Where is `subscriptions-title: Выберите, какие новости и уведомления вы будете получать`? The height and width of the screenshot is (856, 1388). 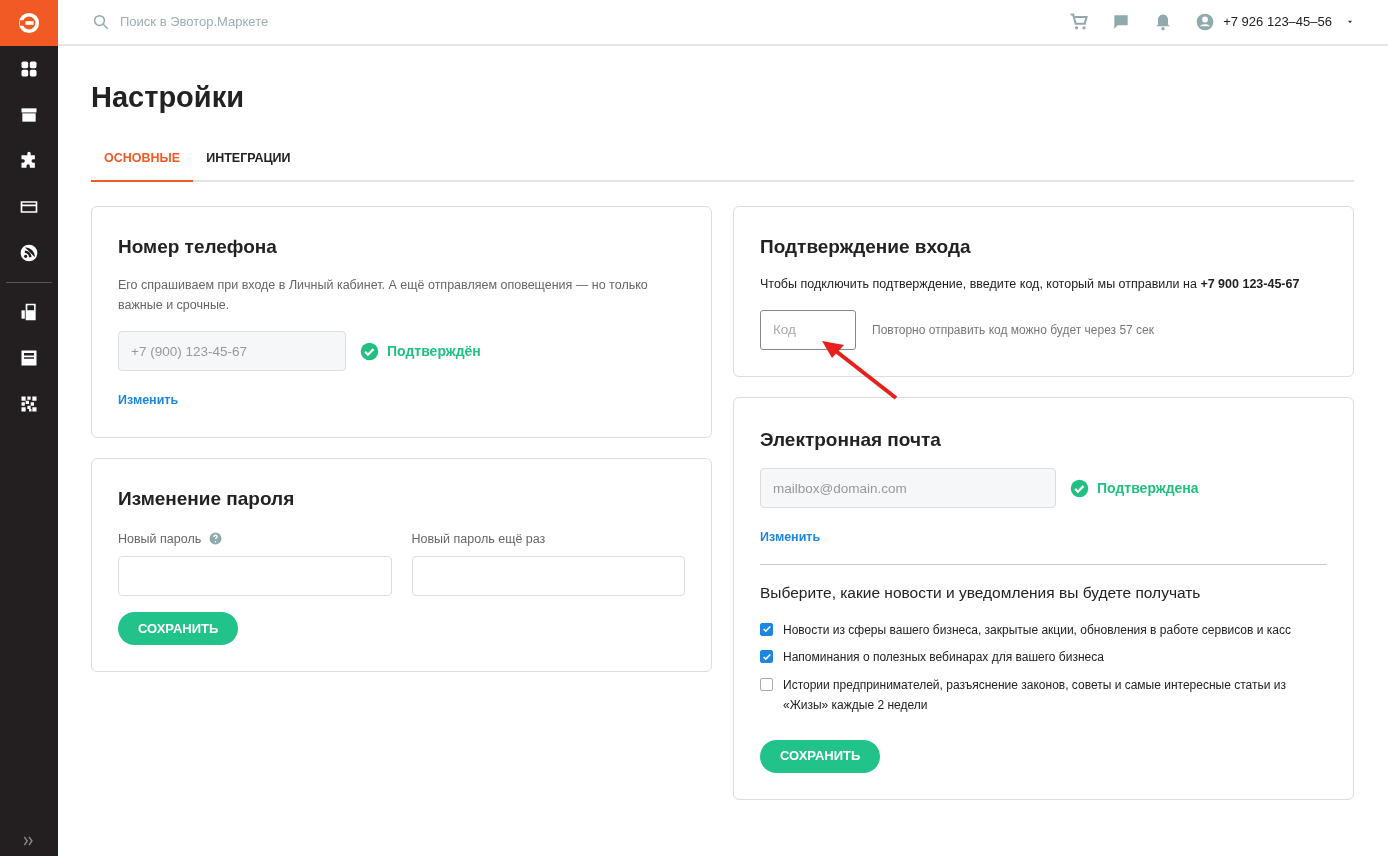
subscriptions-title: Выберите, какие новости и уведомления вы будете получать is located at coordinates (981, 593).